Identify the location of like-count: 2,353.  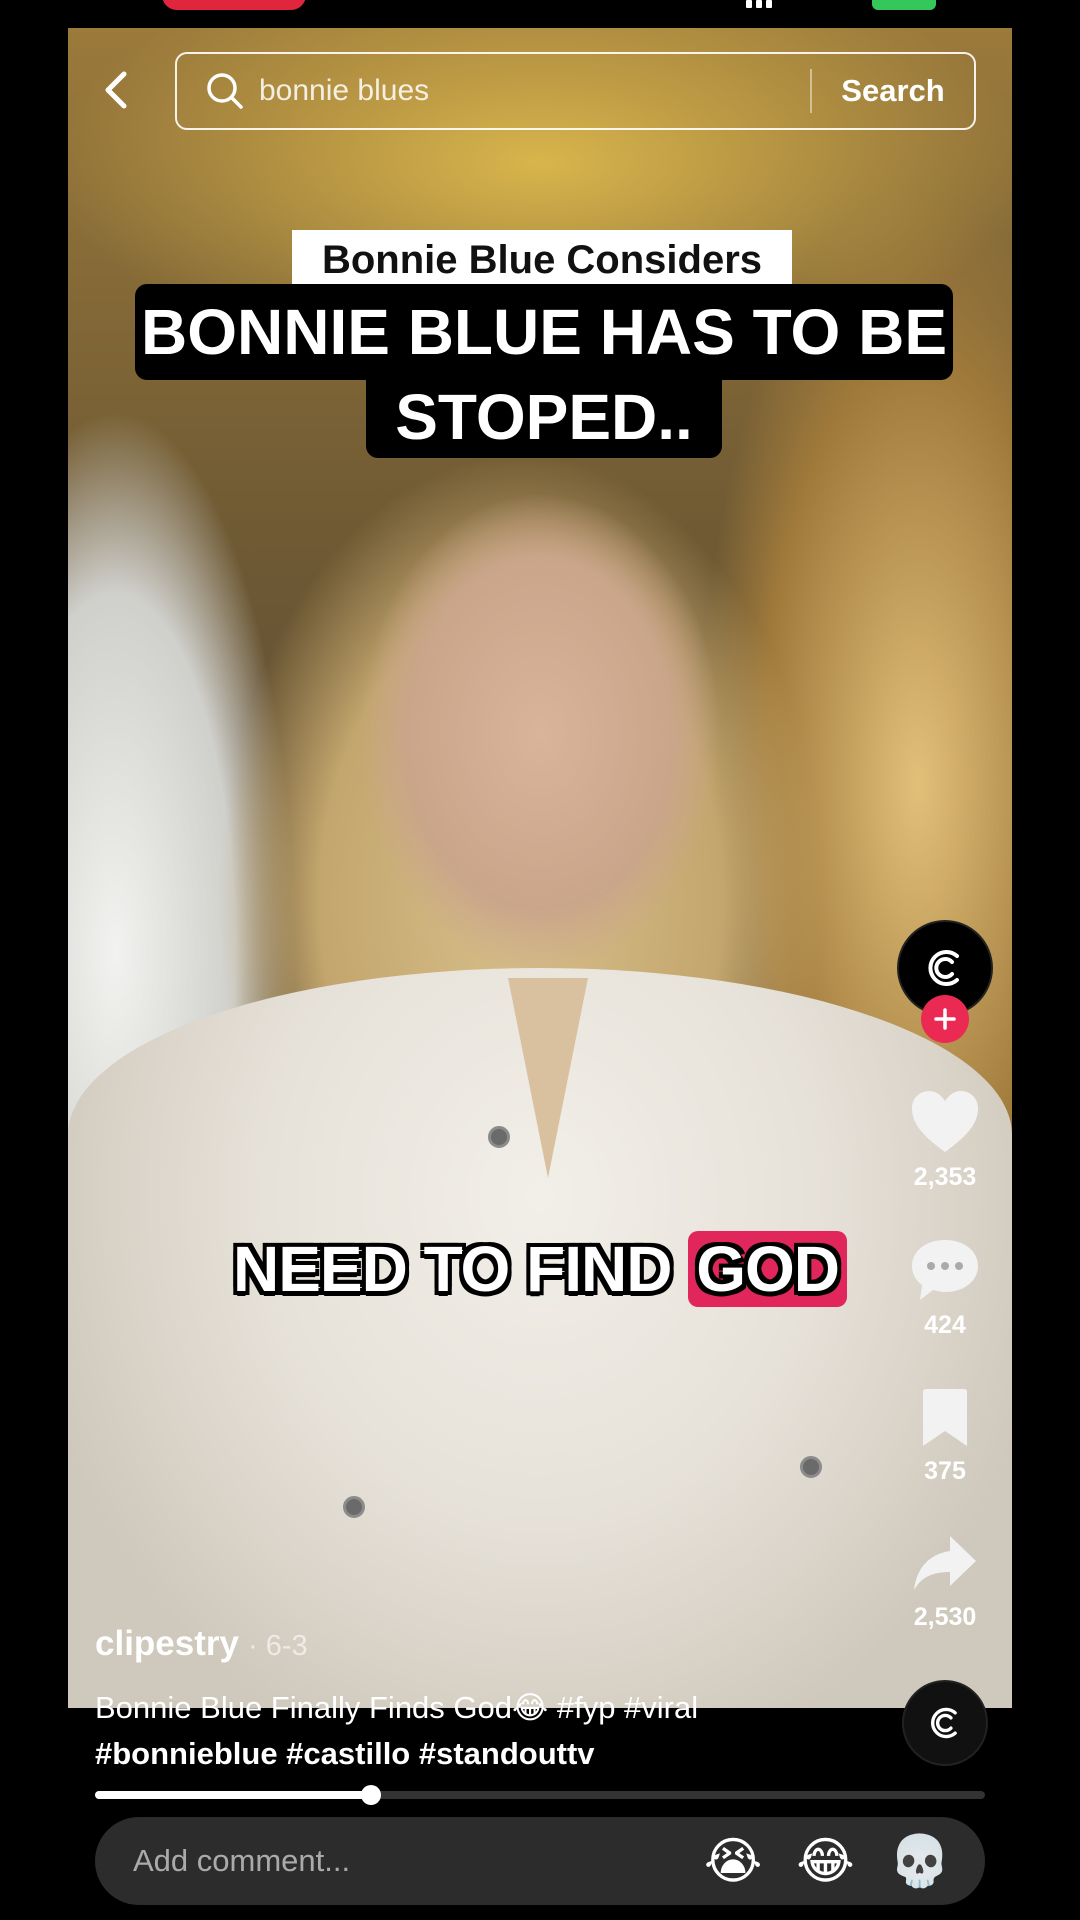
(945, 1177).